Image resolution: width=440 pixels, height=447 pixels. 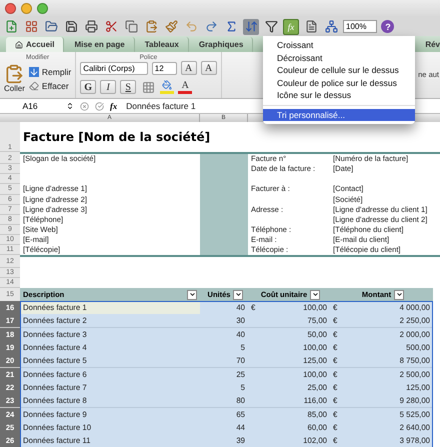 What do you see at coordinates (171, 26) in the screenshot?
I see `format-painter-icon` at bounding box center [171, 26].